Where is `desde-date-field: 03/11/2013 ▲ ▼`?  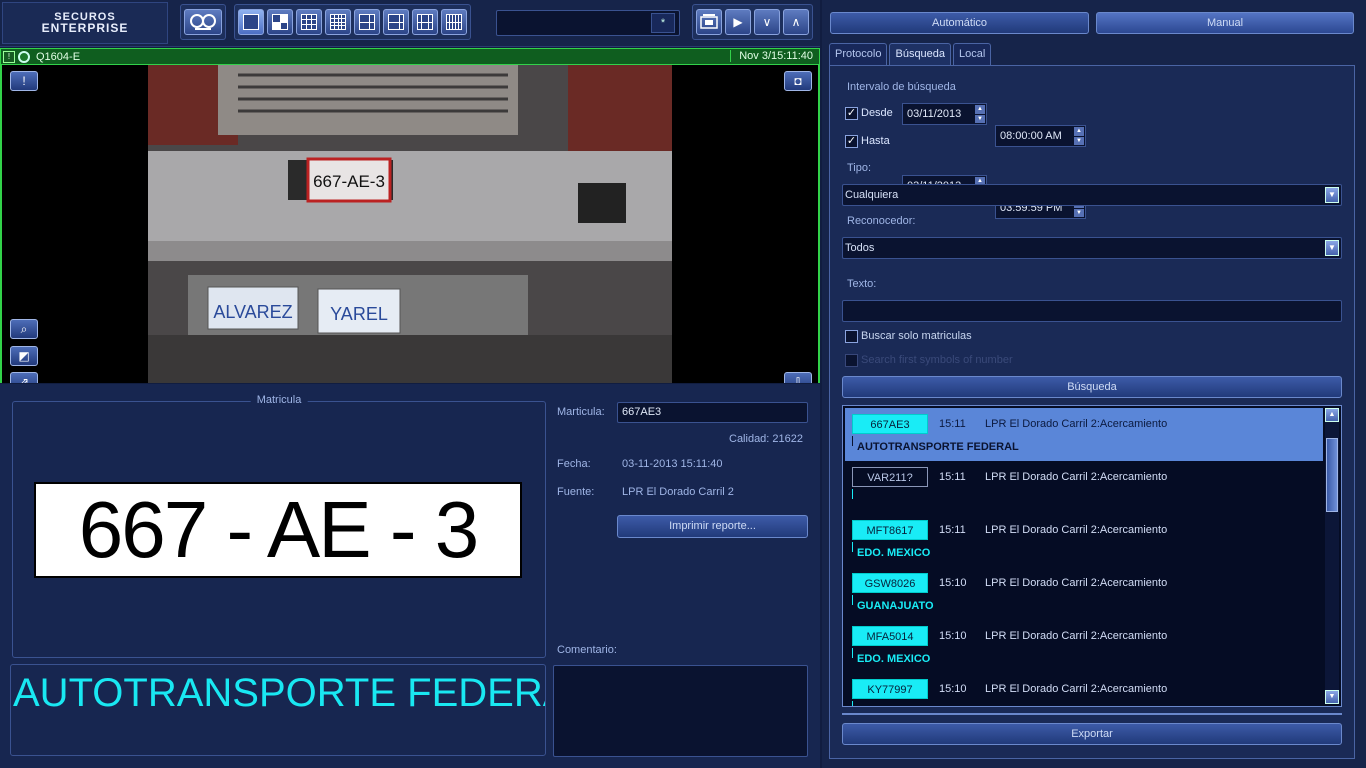
desde-date-field: 03/11/2013 ▲ ▼ is located at coordinates (944, 114).